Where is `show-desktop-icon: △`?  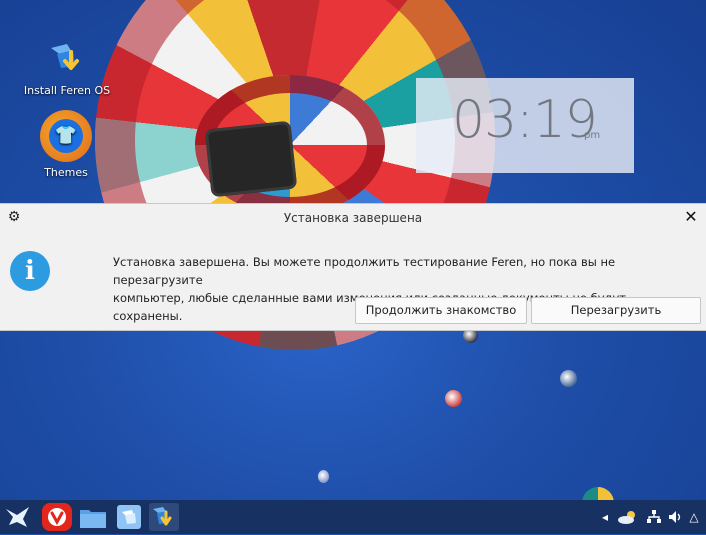 show-desktop-icon: △ is located at coordinates (694, 517).